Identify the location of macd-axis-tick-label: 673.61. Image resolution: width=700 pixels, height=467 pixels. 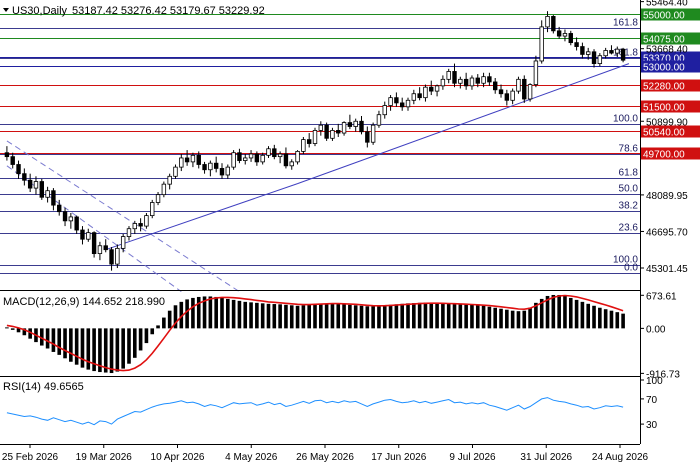
(661, 296).